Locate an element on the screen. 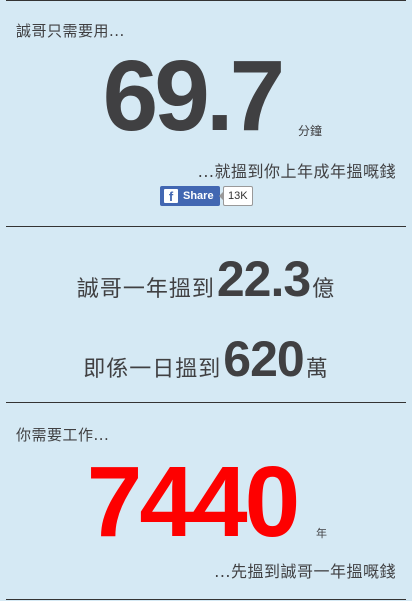 The height and width of the screenshot is (601, 412). earn-year-text: ...就搵到你上年成年搵嘅錢 is located at coordinates (296, 171).